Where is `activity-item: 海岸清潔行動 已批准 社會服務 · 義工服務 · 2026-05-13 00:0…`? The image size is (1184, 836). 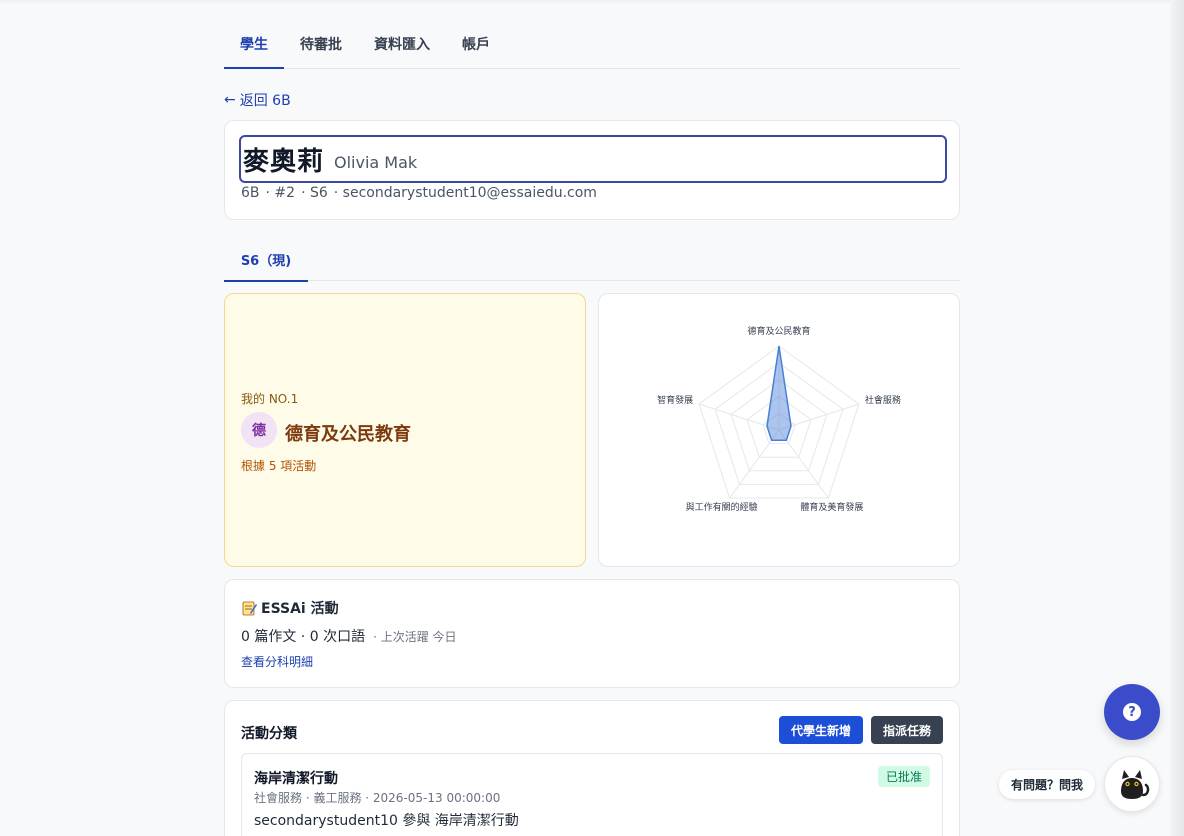
activity-item: 海岸清潔行動 已批准 社會服務 · 義工服務 · 2026-05-13 00:0… is located at coordinates (592, 794).